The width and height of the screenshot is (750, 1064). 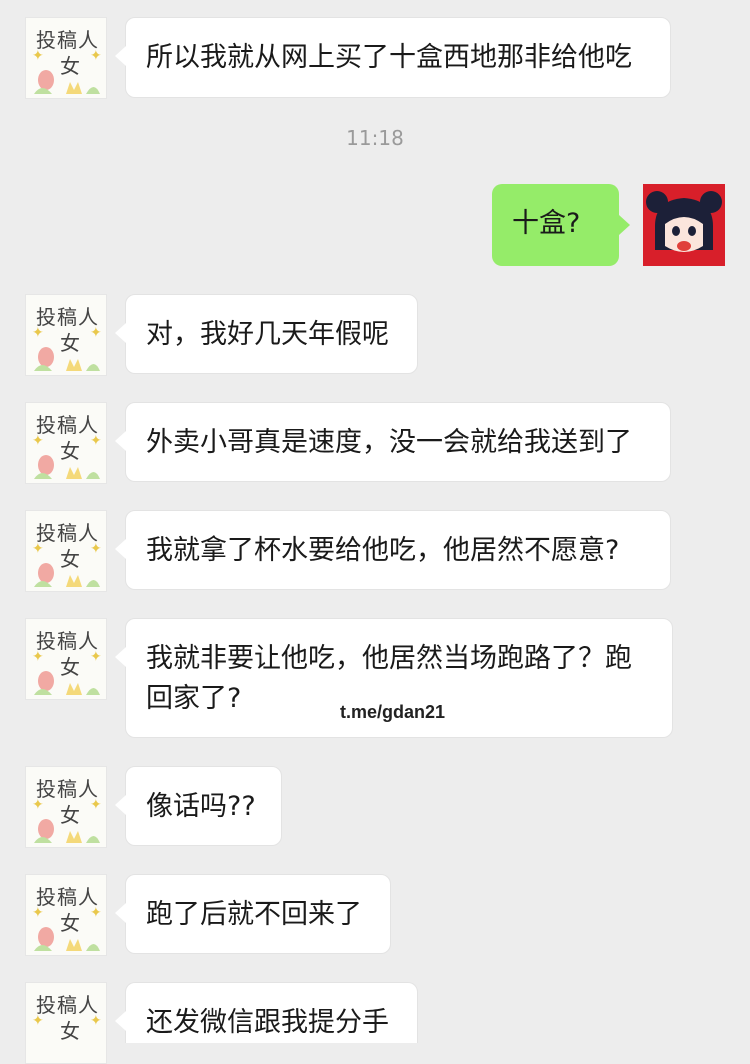 I want to click on message-bubble: 我就拿了杯水要给他吃，他居然不愿意?, so click(x=393, y=550).